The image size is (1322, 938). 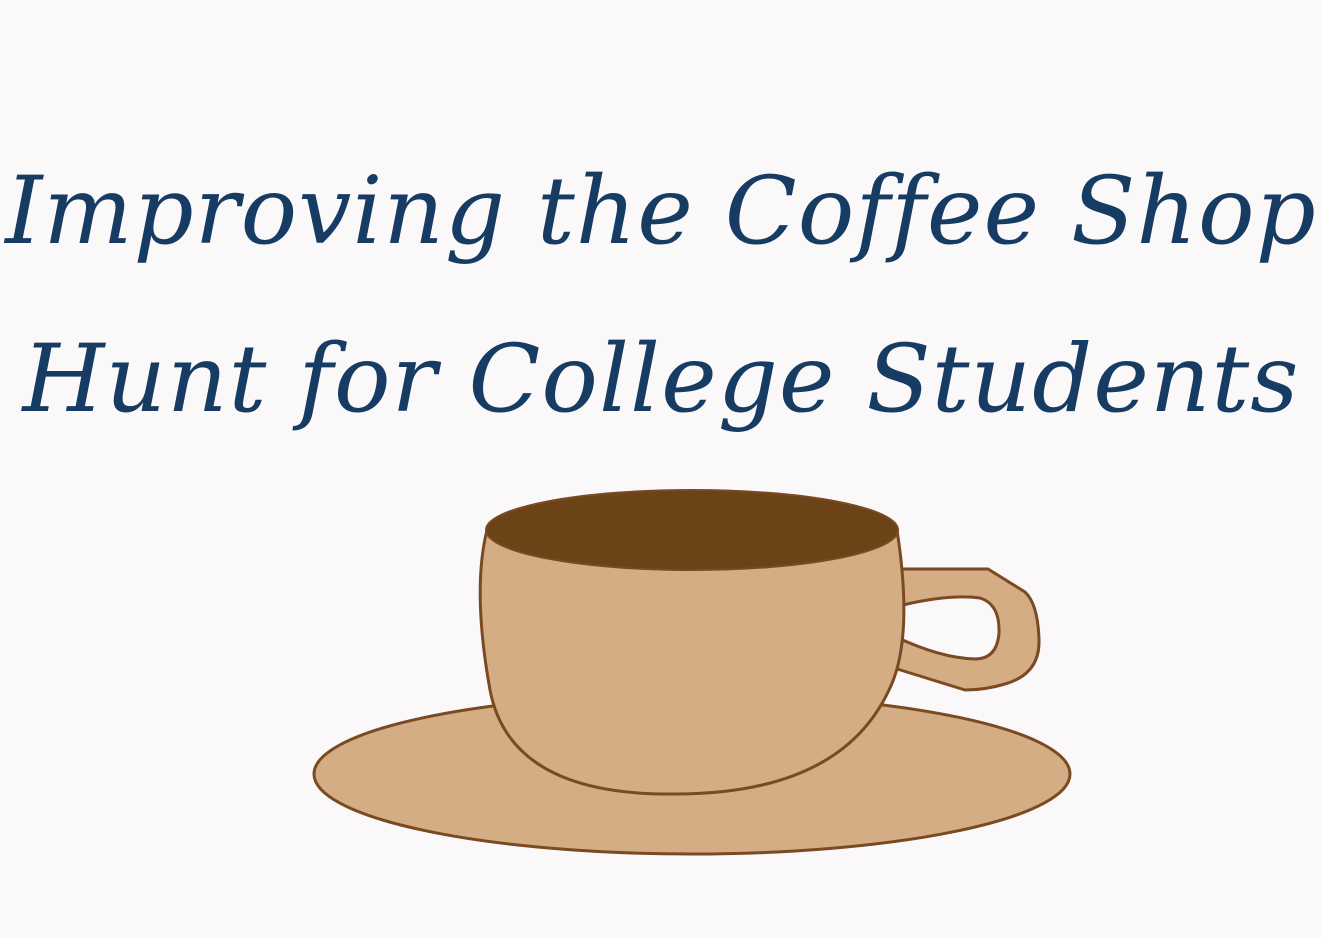 What do you see at coordinates (966, 629) in the screenshot?
I see `cup-handle-shape` at bounding box center [966, 629].